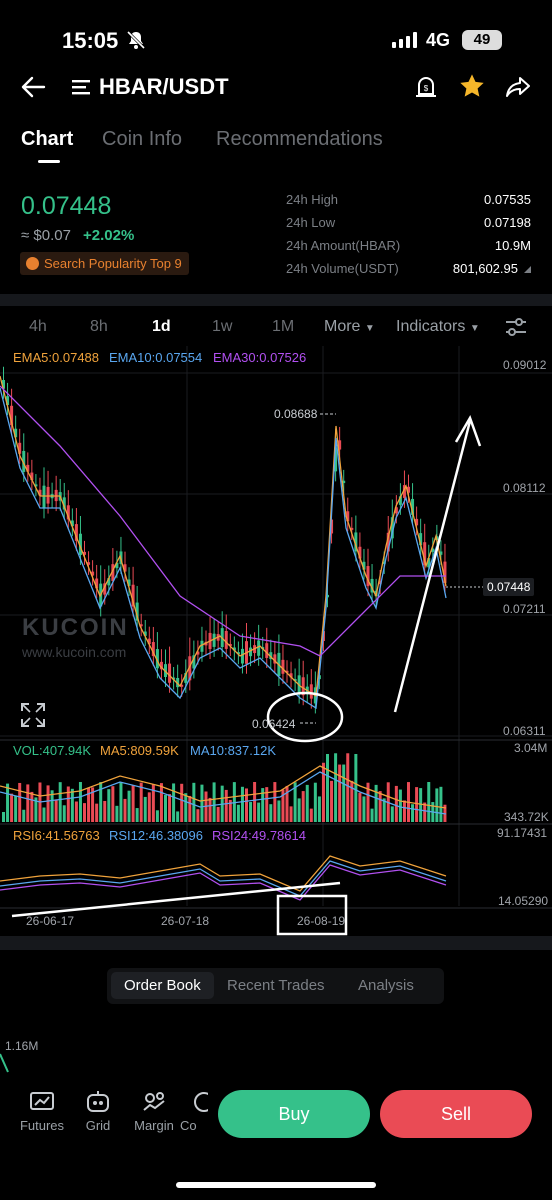  I want to click on search-icon, so click(32, 263).